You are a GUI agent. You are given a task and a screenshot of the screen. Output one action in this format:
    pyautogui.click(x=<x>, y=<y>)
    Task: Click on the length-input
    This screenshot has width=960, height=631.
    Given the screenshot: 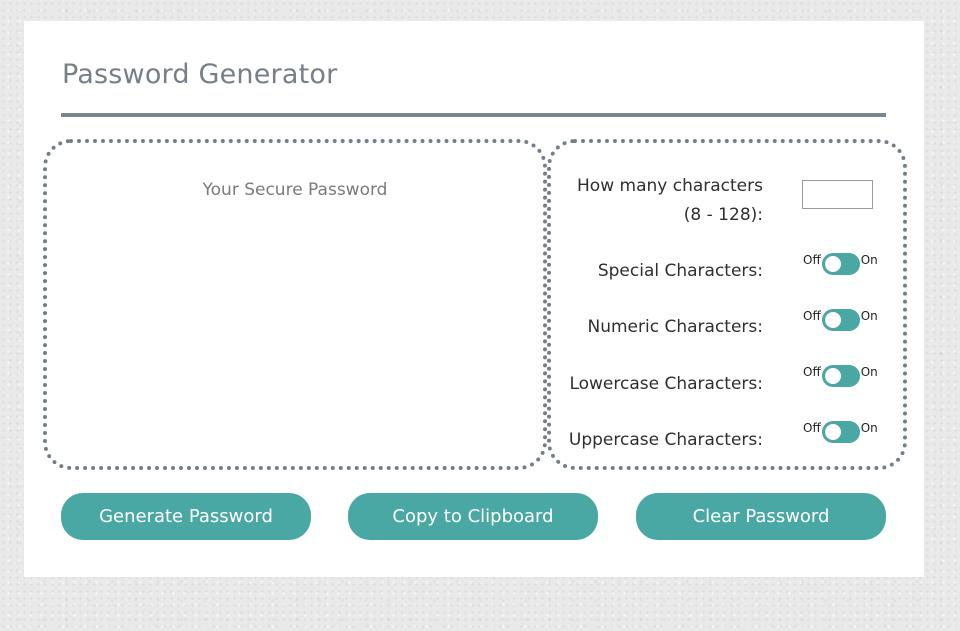 What is the action you would take?
    pyautogui.click(x=837, y=194)
    